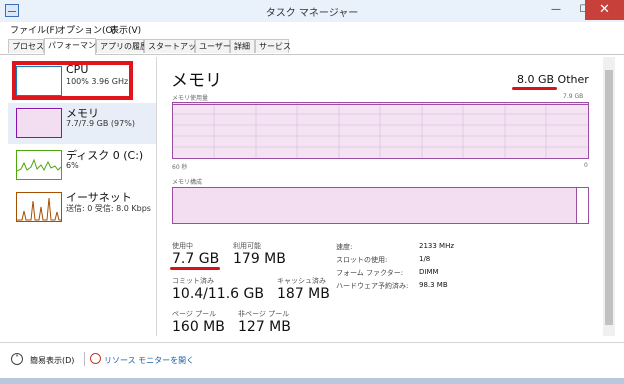 Image resolution: width=624 pixels, height=384 pixels. Describe the element at coordinates (312, 381) in the screenshot. I see `taskbar-edge` at that location.